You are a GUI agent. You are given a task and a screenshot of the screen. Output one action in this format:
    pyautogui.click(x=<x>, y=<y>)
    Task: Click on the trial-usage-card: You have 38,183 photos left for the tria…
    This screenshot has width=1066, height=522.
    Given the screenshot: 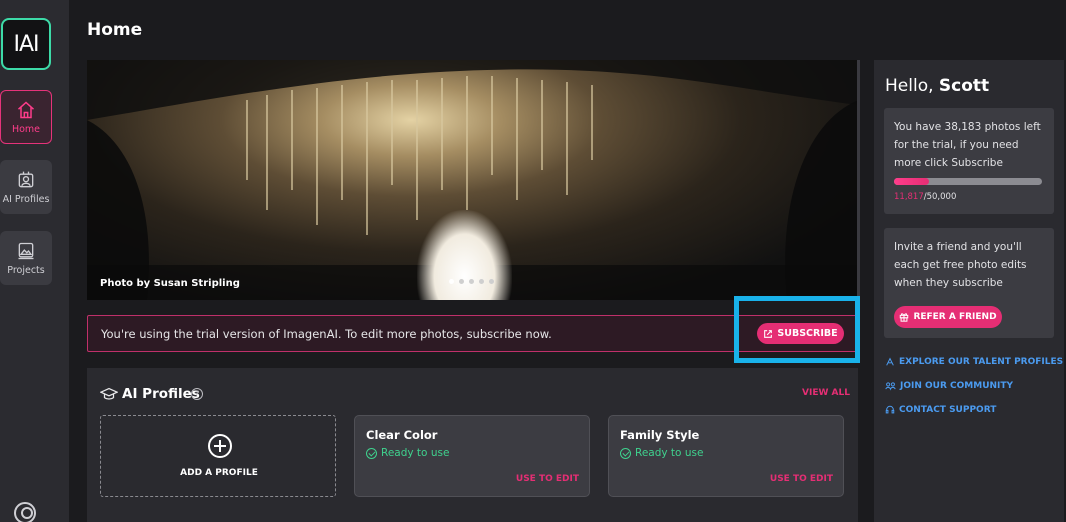 What is the action you would take?
    pyautogui.click(x=969, y=161)
    